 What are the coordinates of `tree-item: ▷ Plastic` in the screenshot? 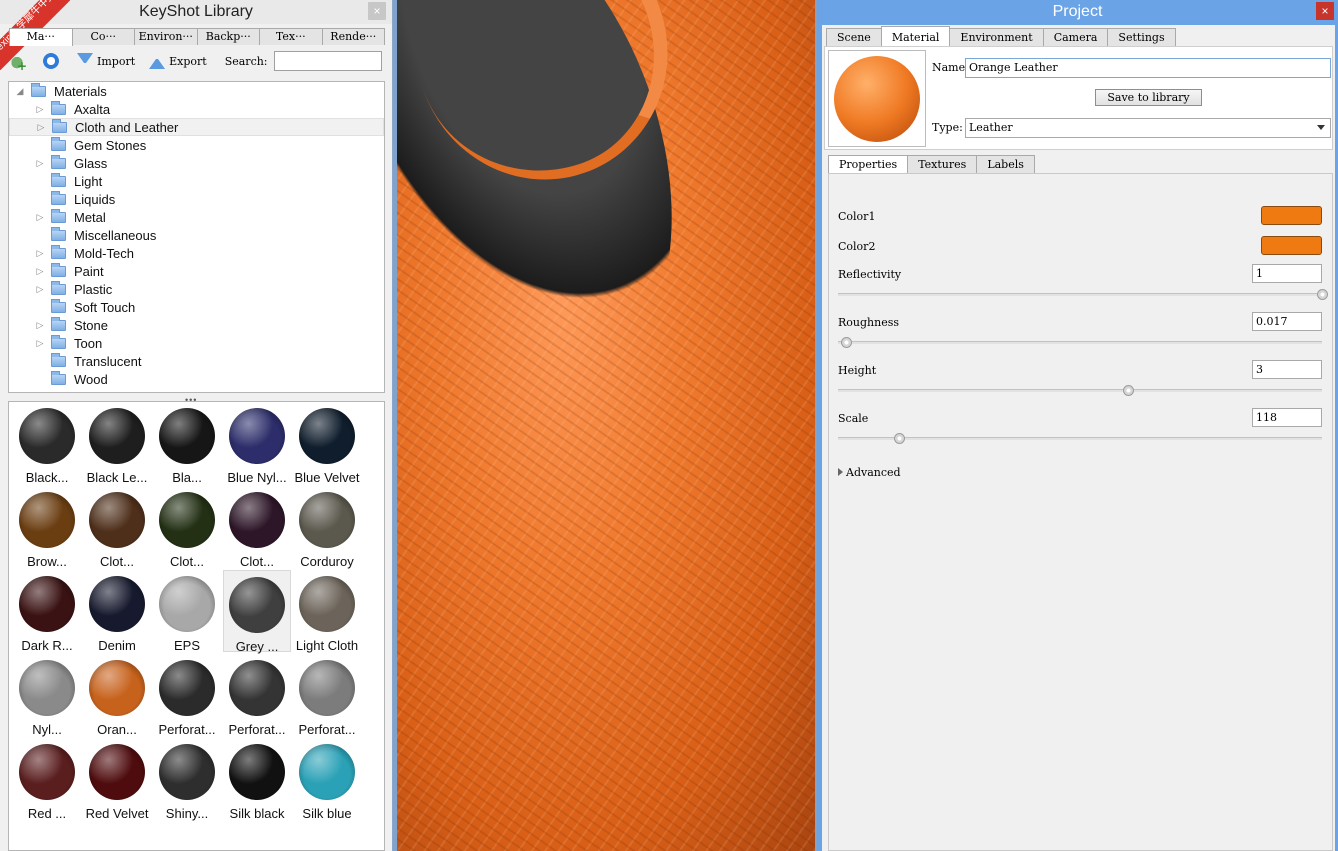 It's located at (196, 289).